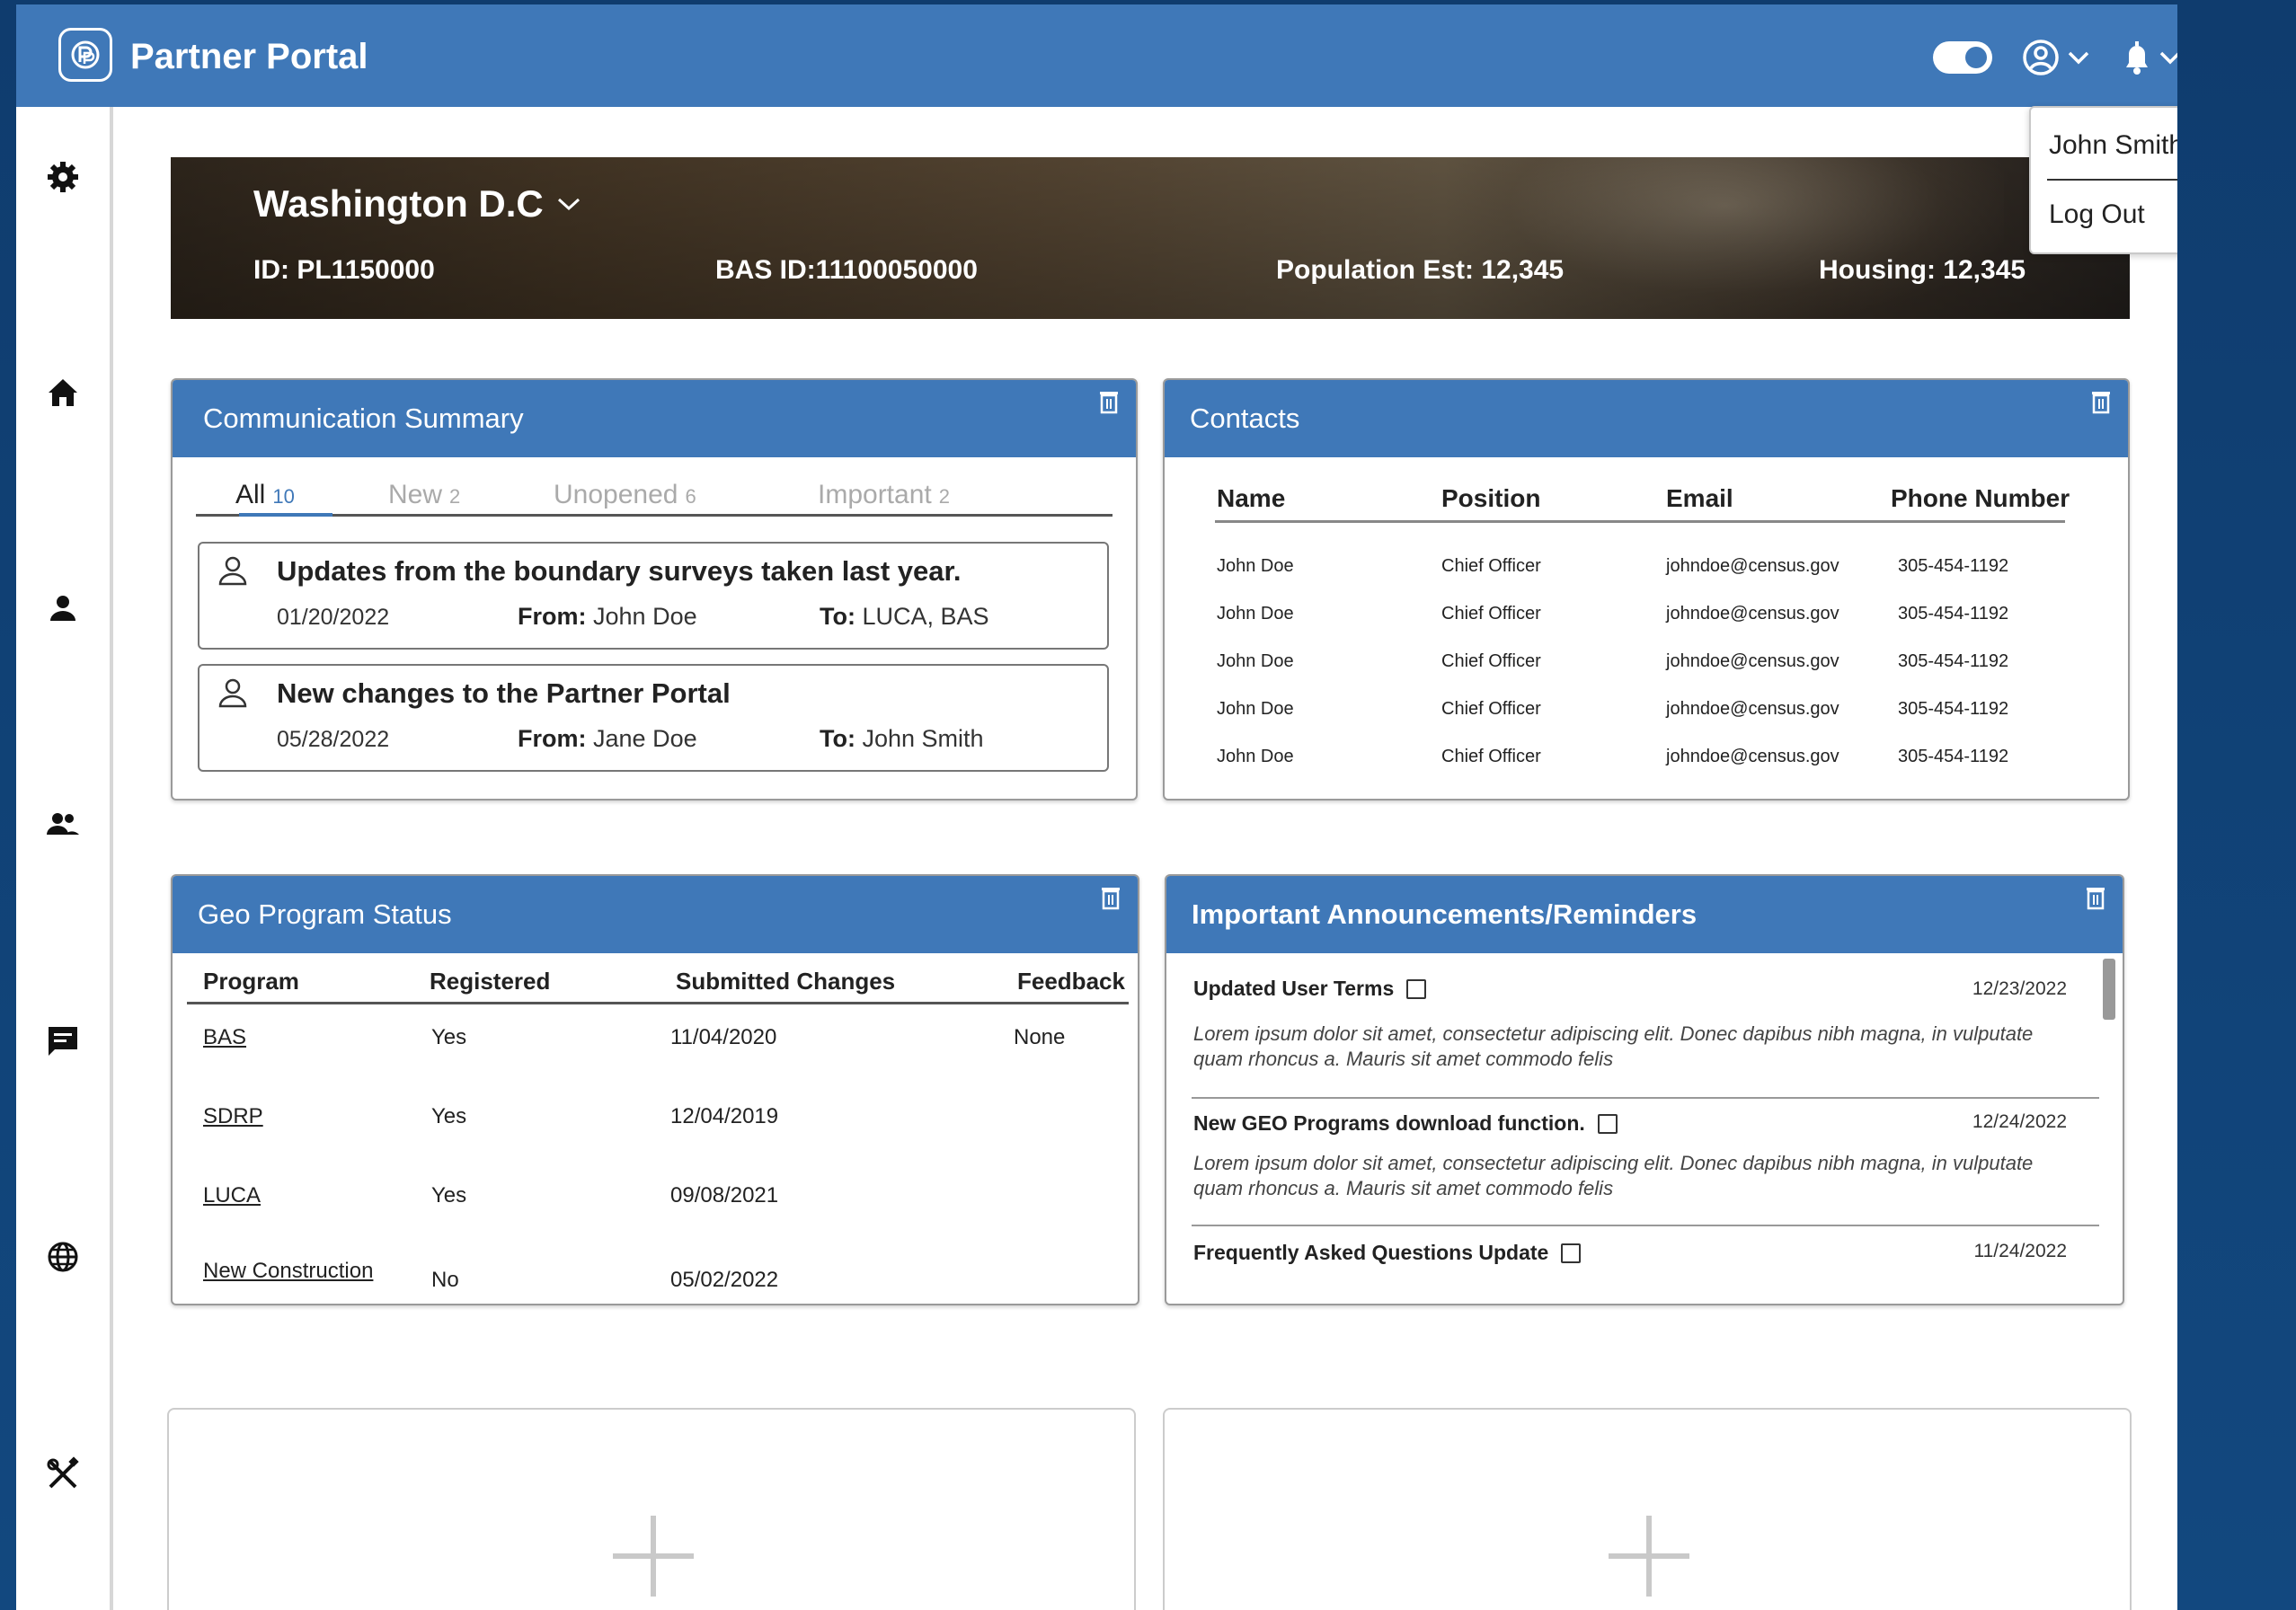 The width and height of the screenshot is (2296, 1610). What do you see at coordinates (288, 1271) in the screenshot?
I see `program-link: New Construction` at bounding box center [288, 1271].